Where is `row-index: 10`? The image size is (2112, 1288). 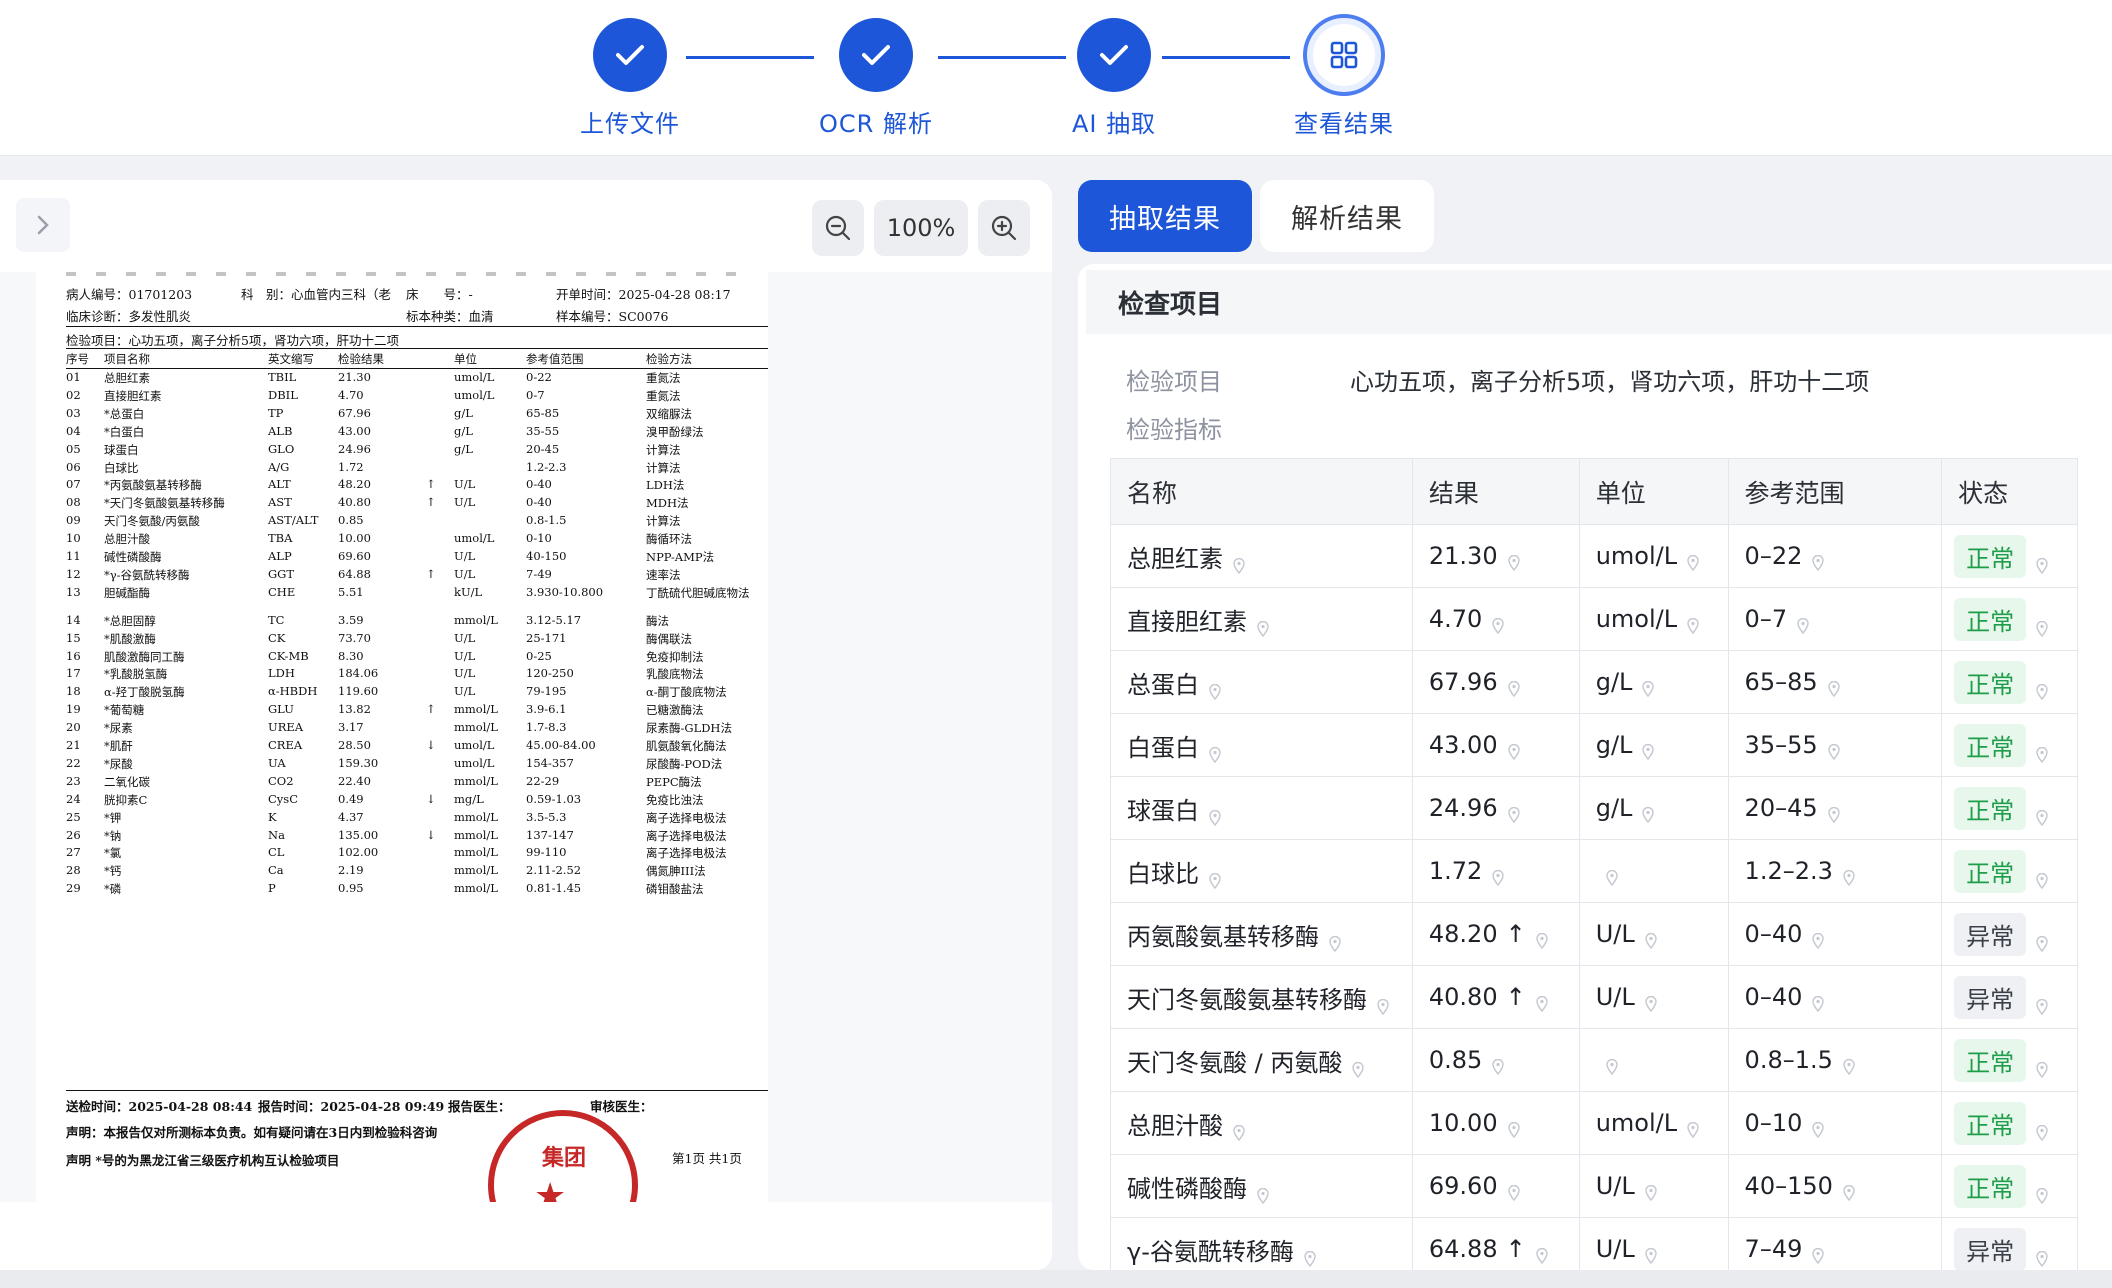 row-index: 10 is located at coordinates (73, 538).